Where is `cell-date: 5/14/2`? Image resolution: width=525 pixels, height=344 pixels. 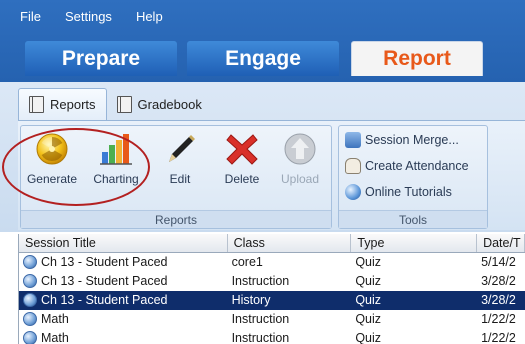 cell-date: 5/14/2 is located at coordinates (498, 262).